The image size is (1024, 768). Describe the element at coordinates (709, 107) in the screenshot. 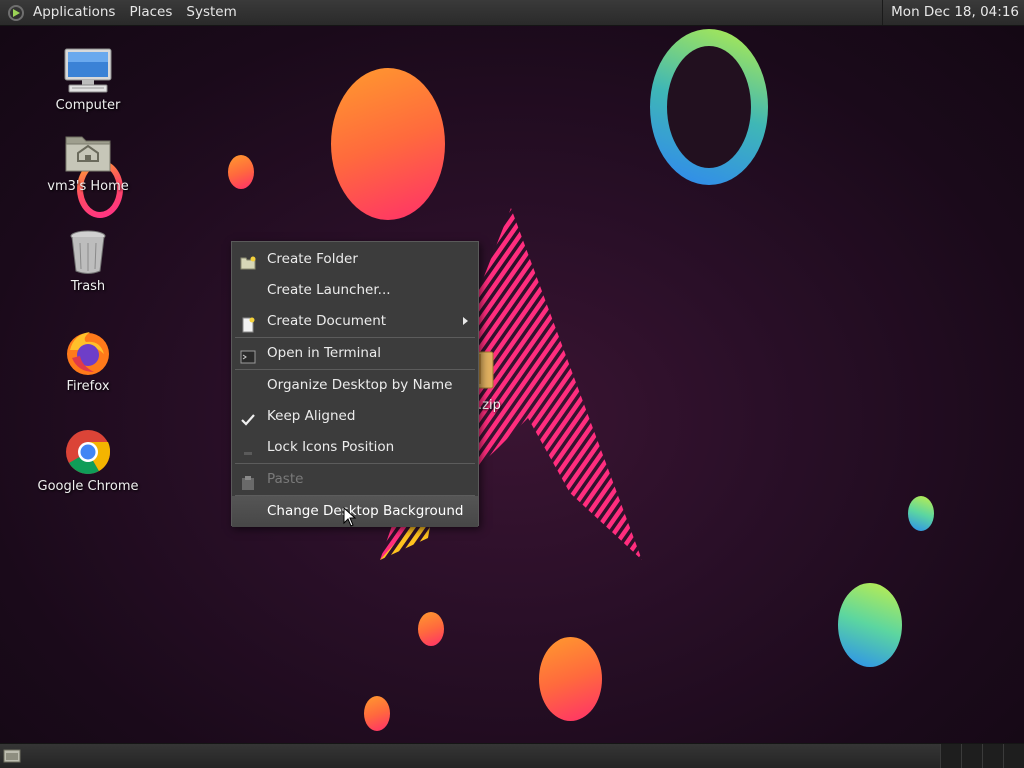

I see `wallpaper-gradient-ring` at that location.